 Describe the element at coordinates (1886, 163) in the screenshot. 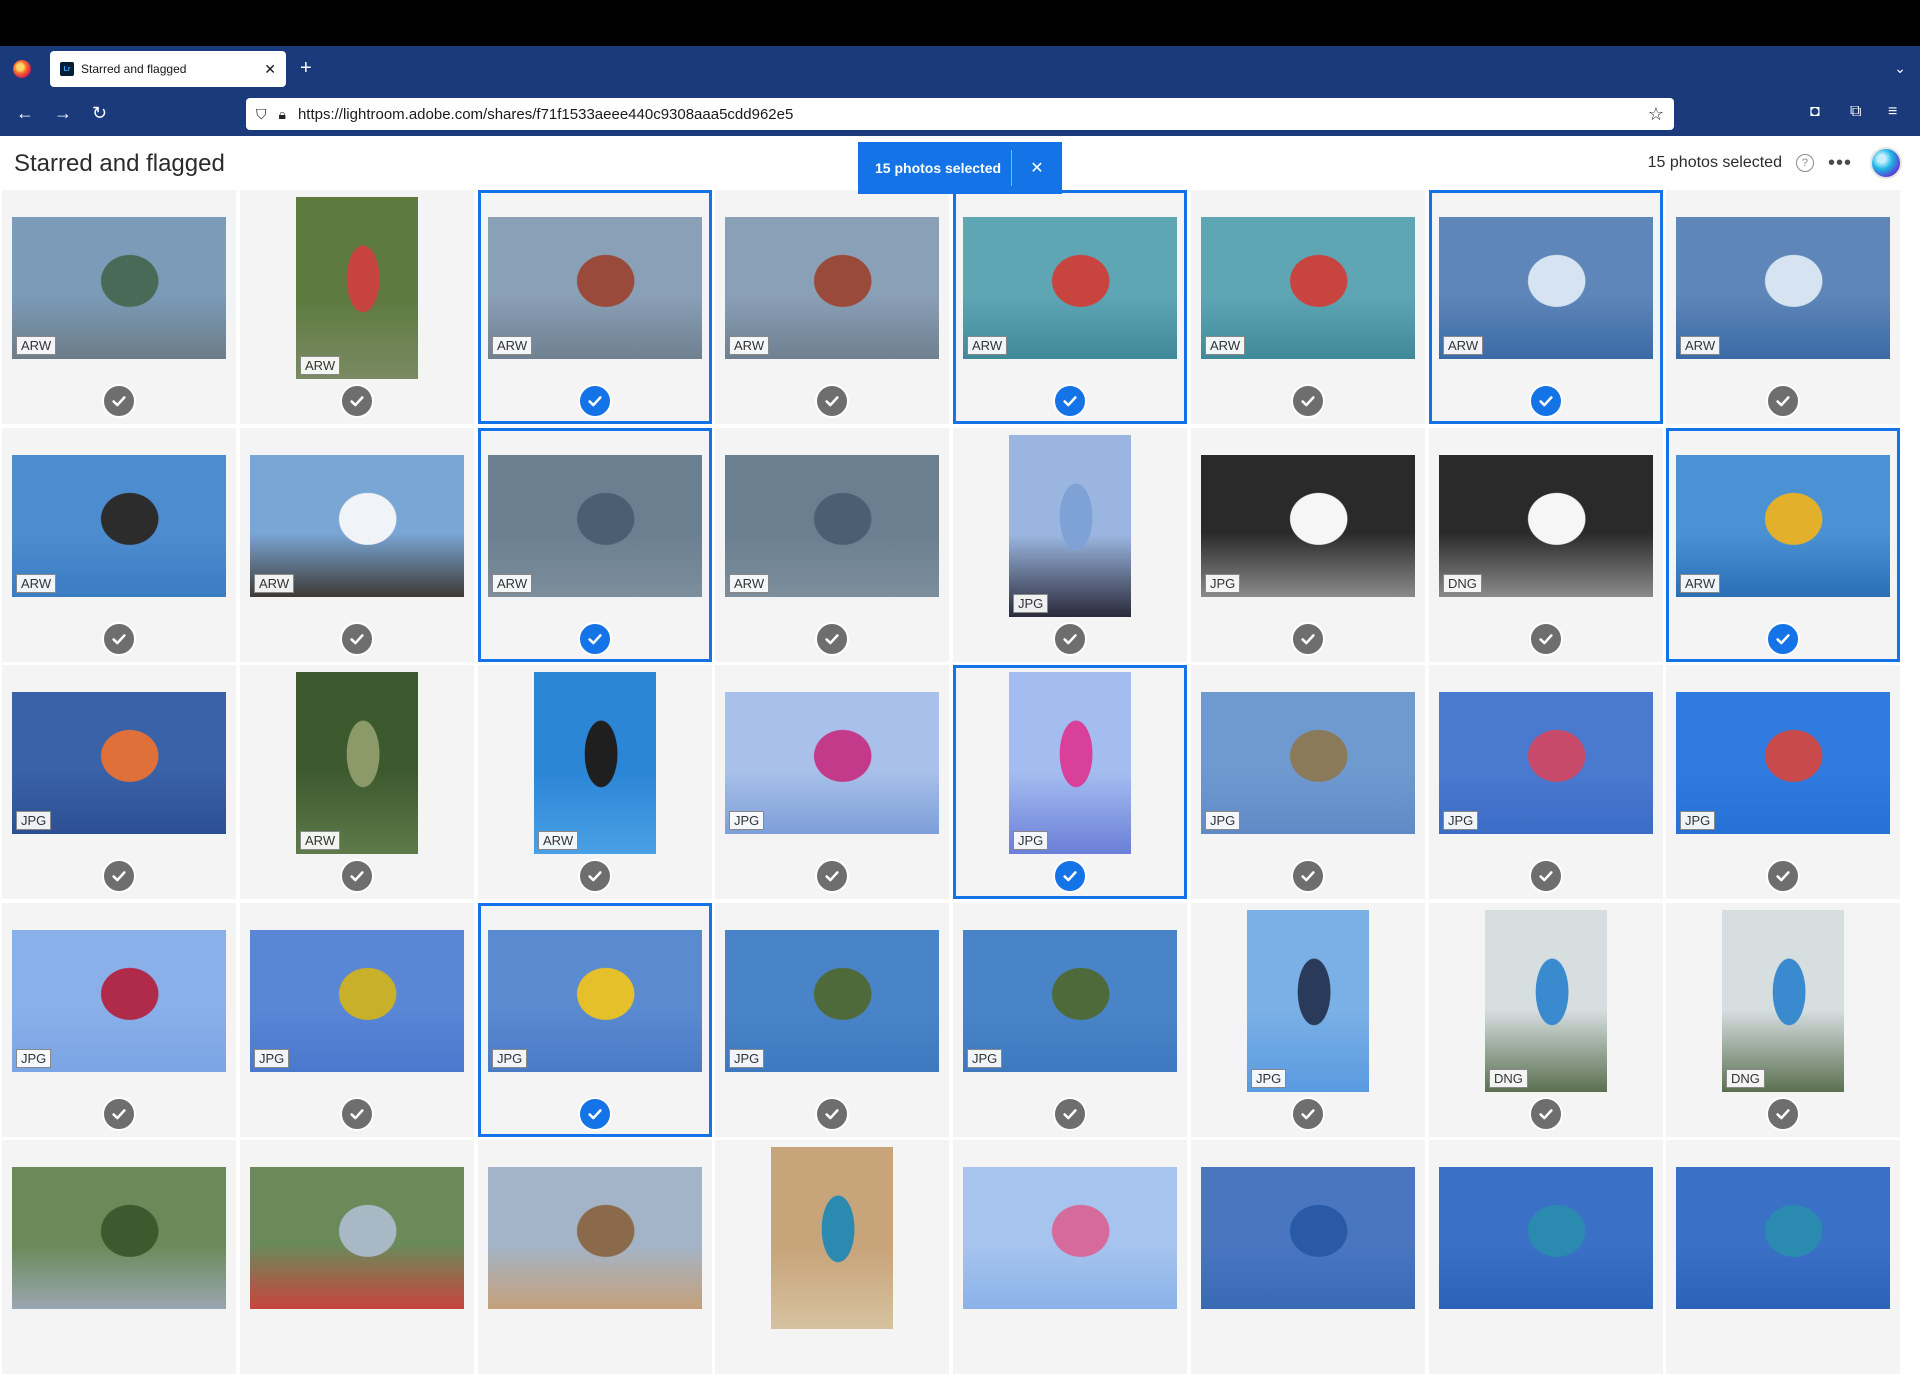

I see `avatar` at that location.